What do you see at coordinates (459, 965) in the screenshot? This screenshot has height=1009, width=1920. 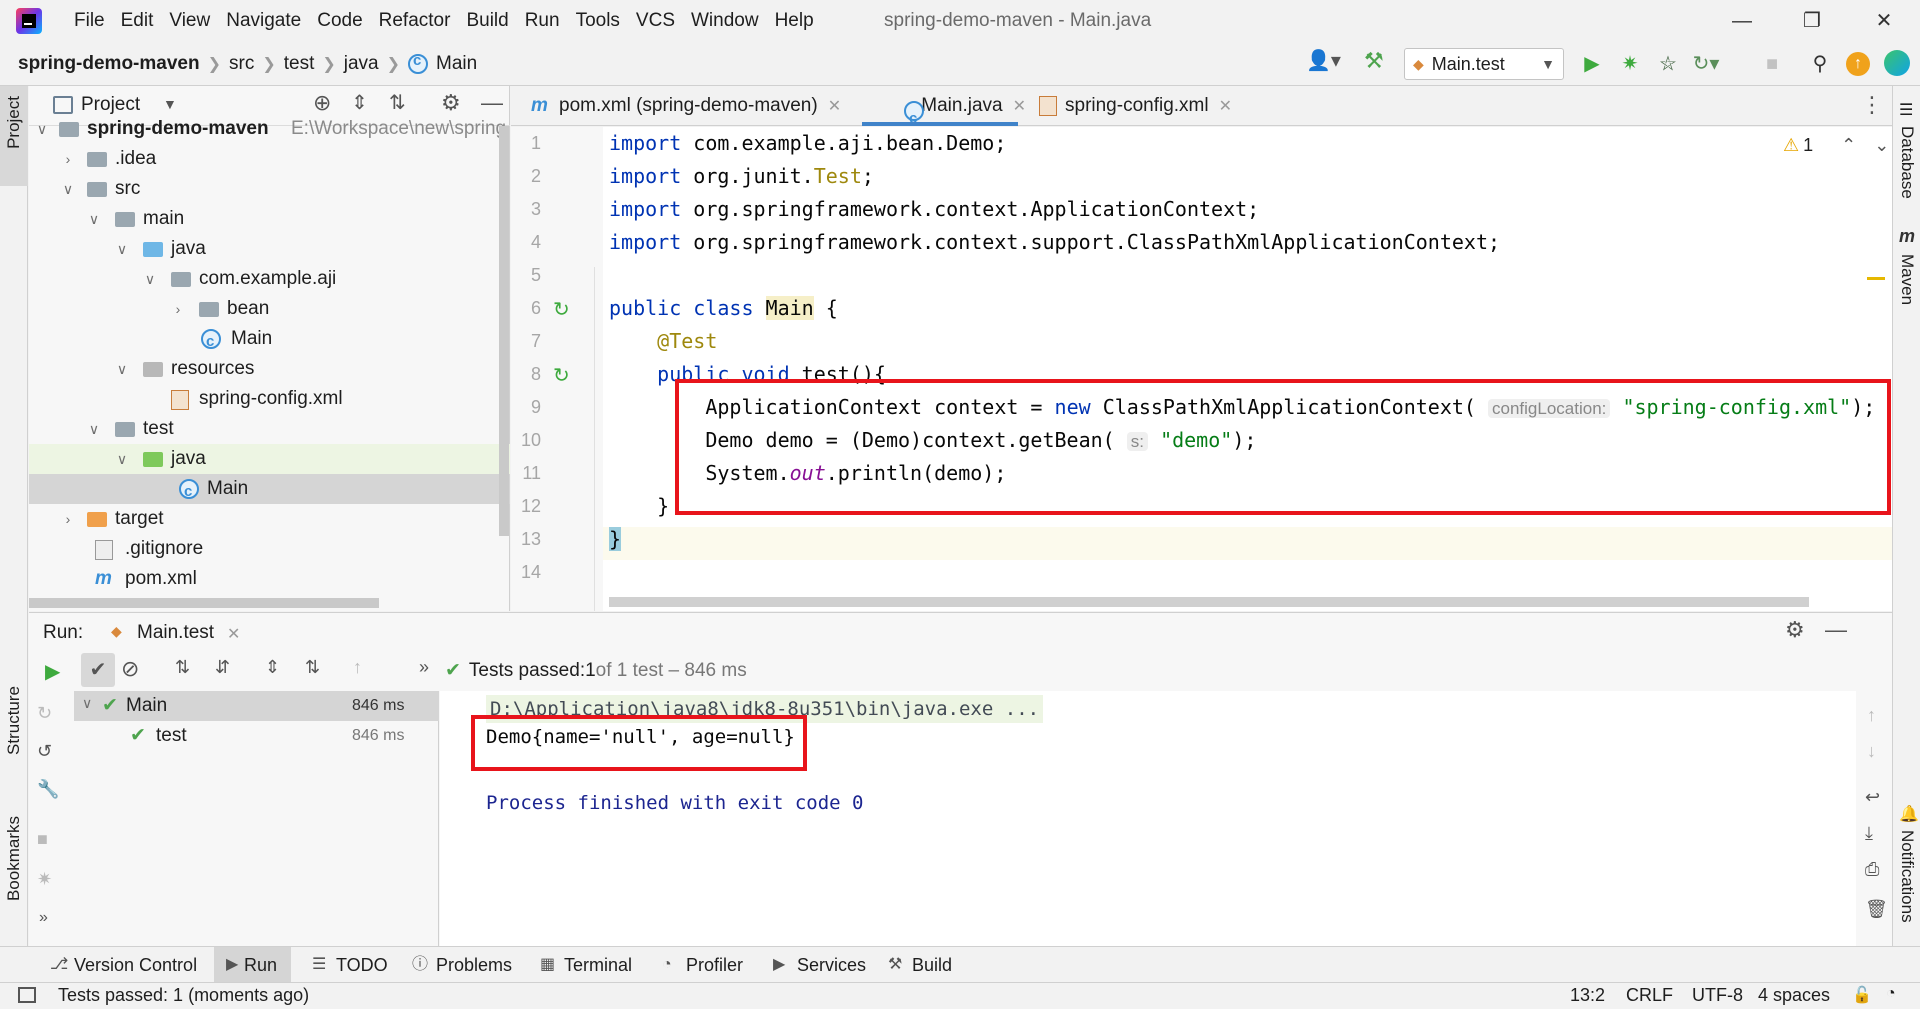 I see `tool-tab-problems: ⓘ Problems` at bounding box center [459, 965].